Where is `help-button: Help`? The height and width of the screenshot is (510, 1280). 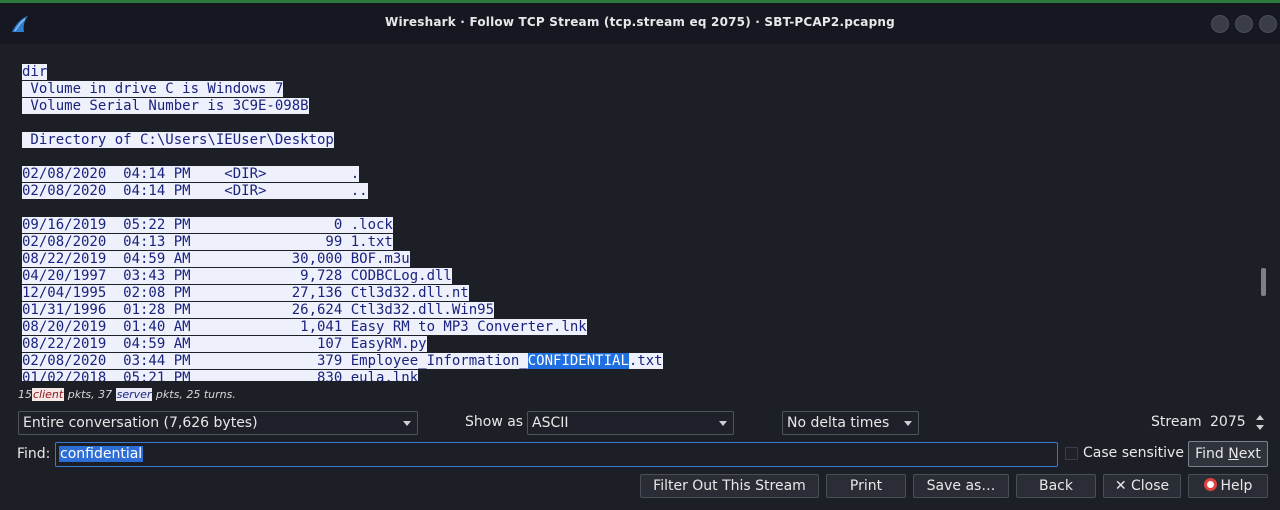 help-button: Help is located at coordinates (1228, 486).